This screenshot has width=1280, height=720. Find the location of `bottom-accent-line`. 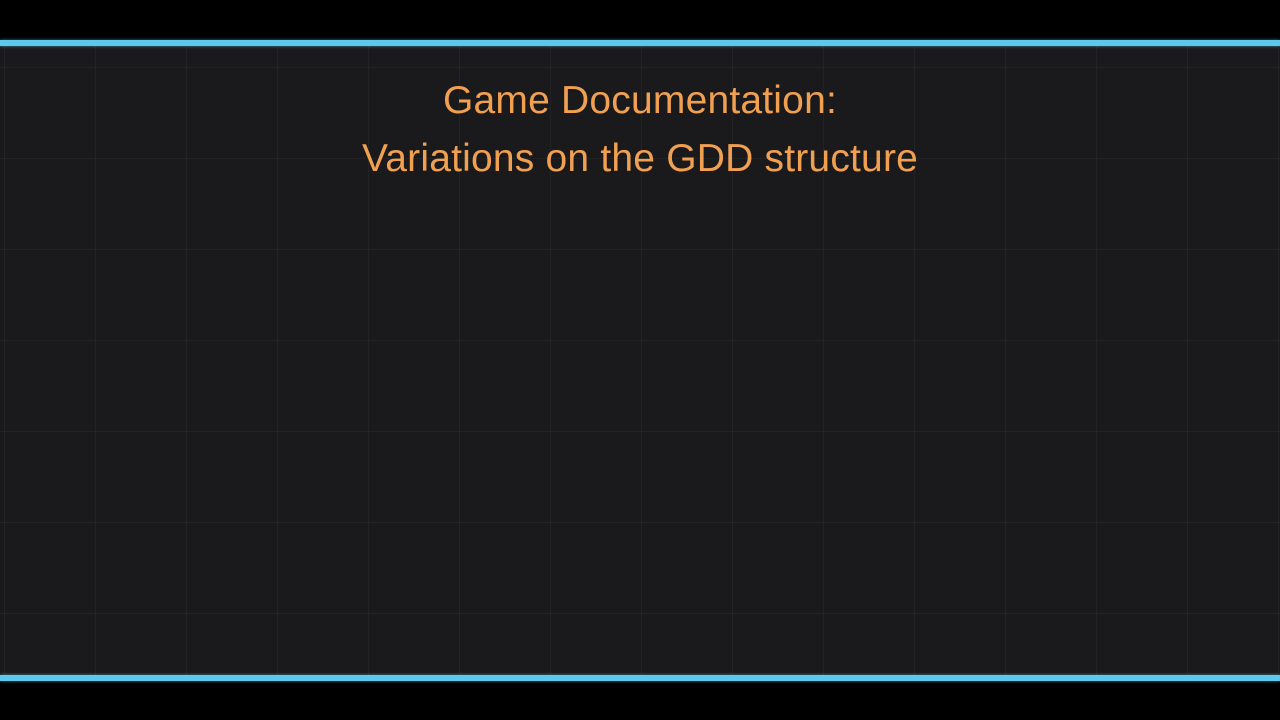

bottom-accent-line is located at coordinates (640, 678).